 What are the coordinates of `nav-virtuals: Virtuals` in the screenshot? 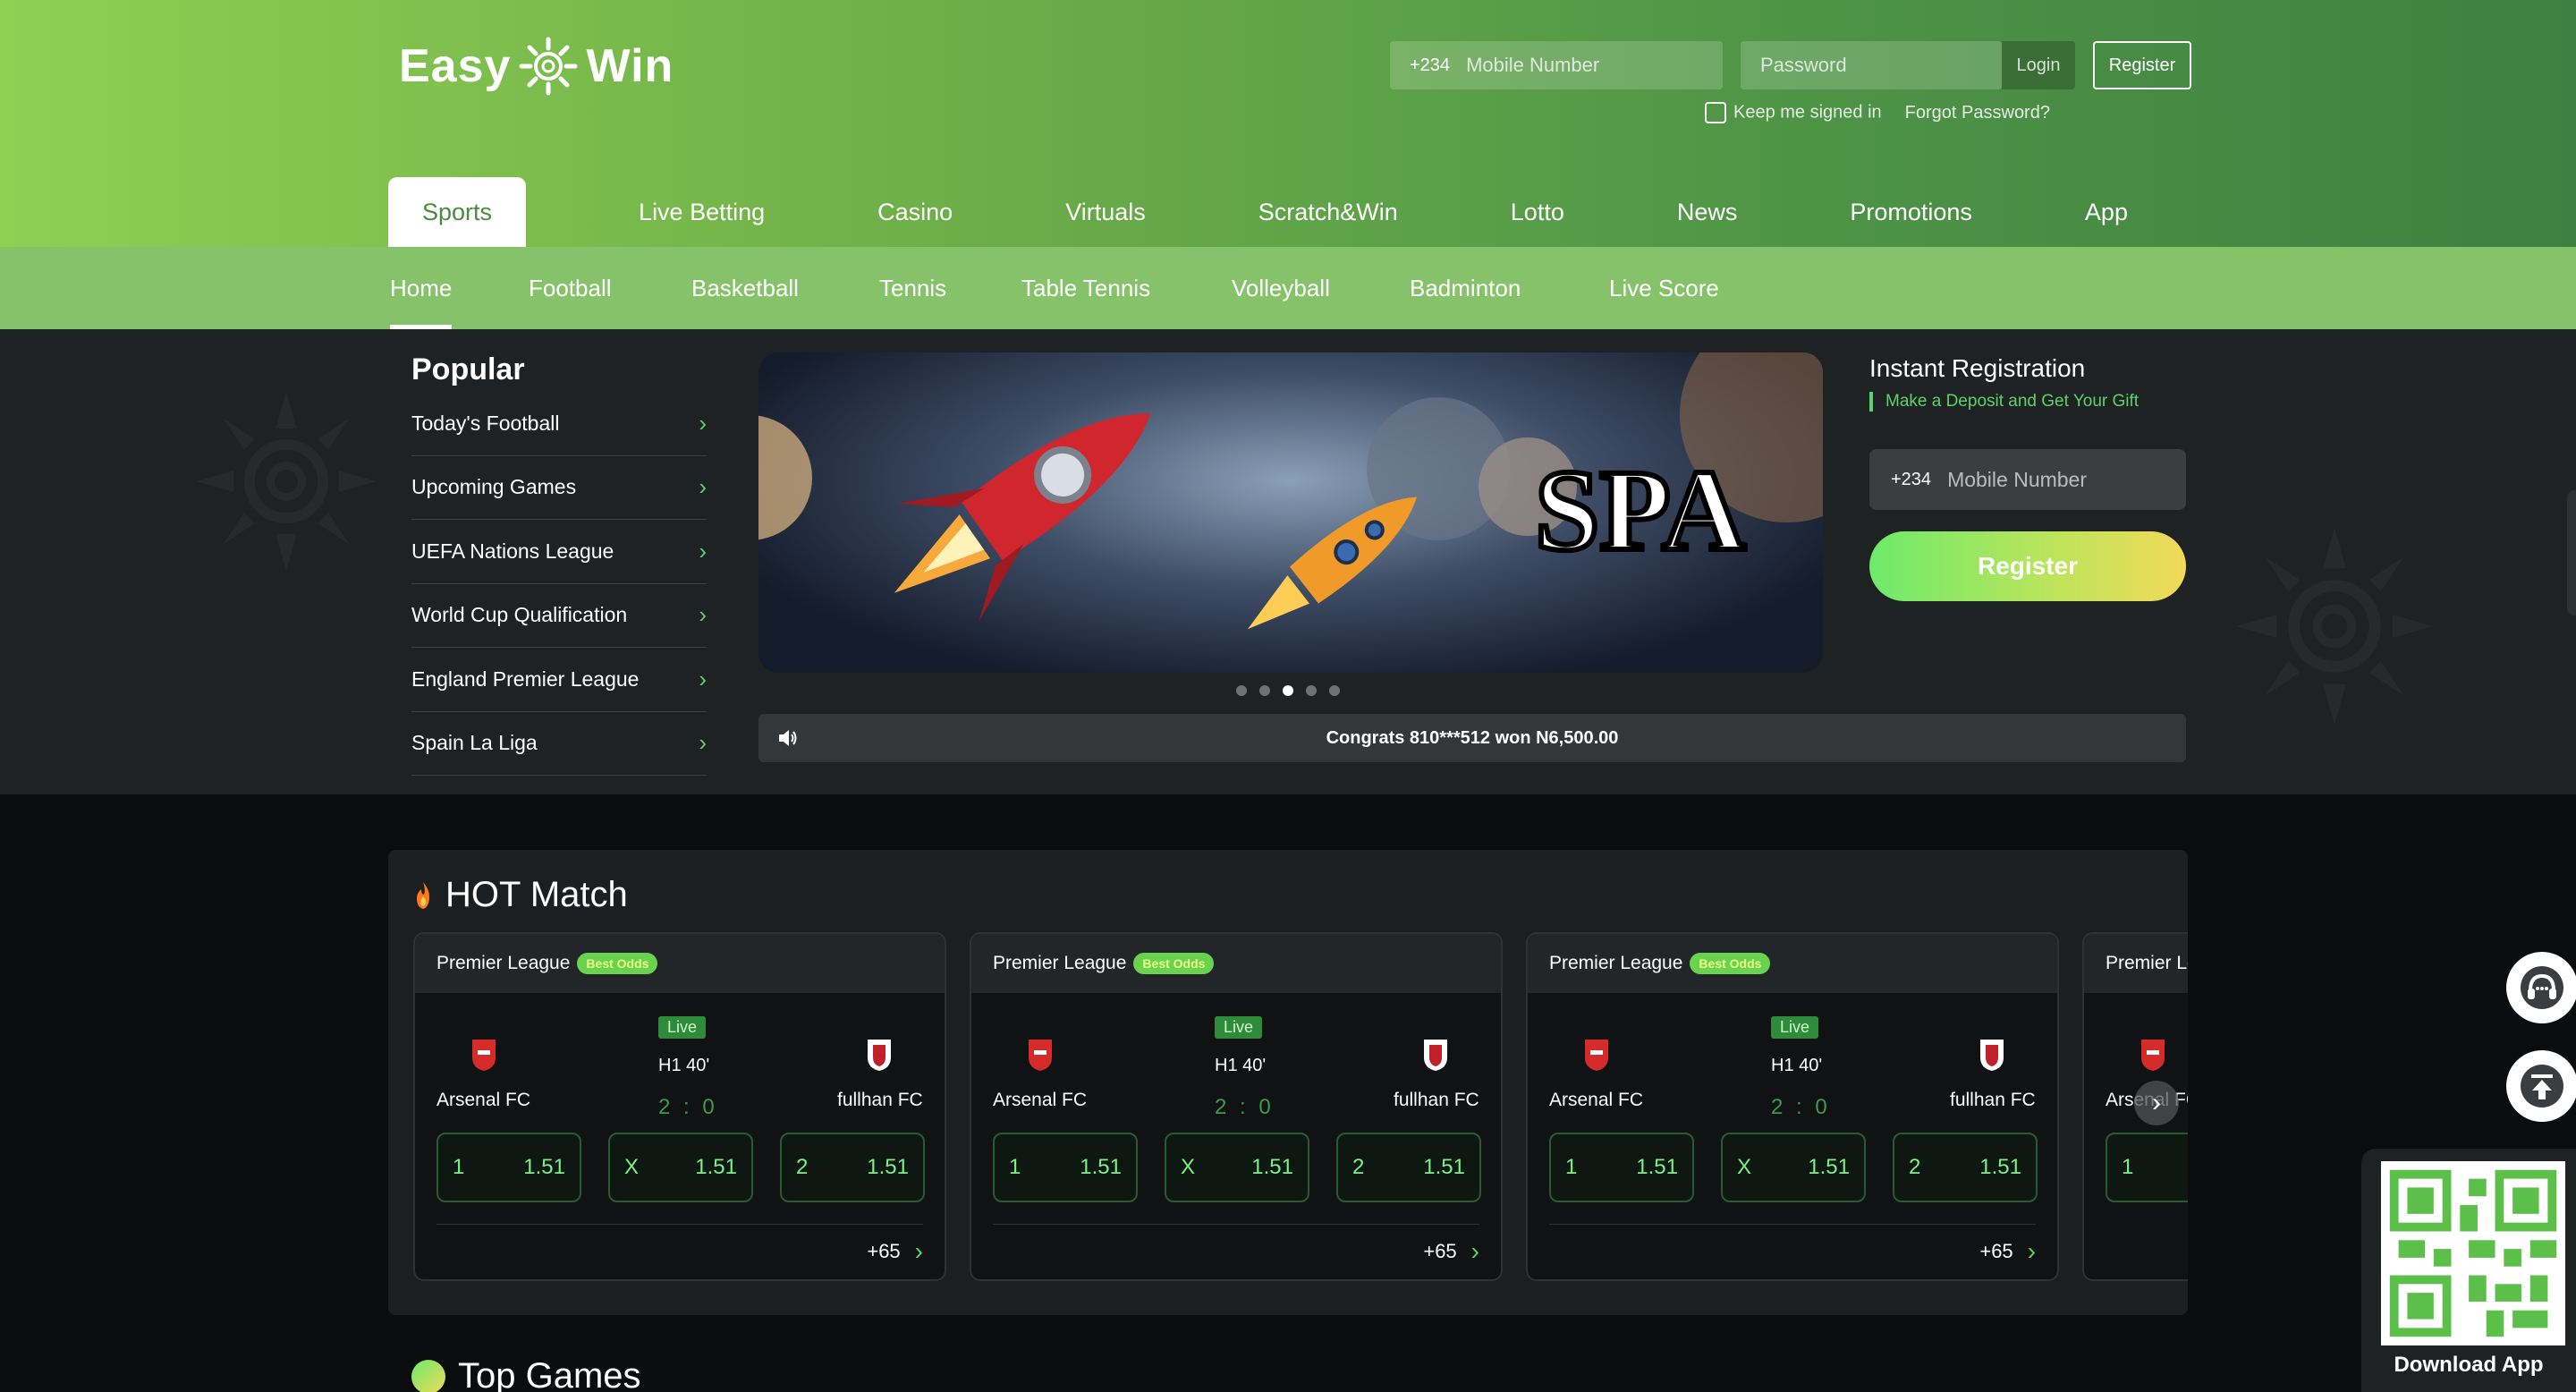 It's located at (1105, 212).